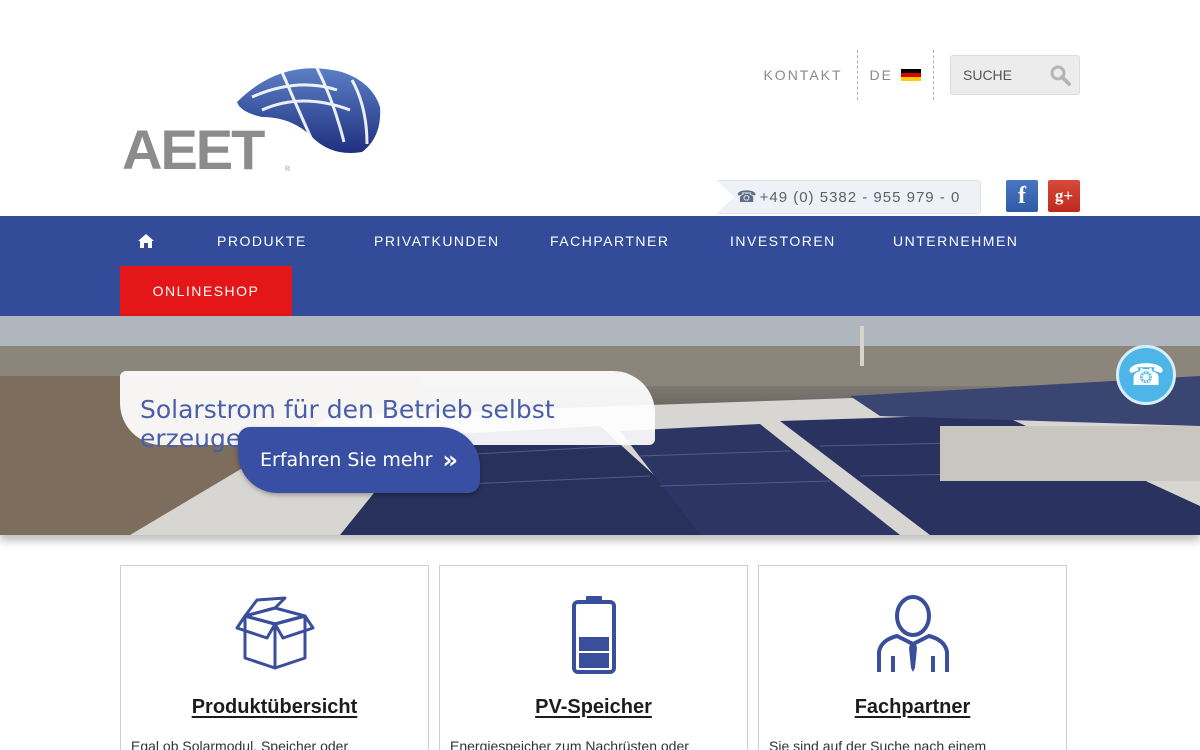 Image resolution: width=1200 pixels, height=750 pixels. I want to click on card-title: Produktübersicht, so click(274, 707).